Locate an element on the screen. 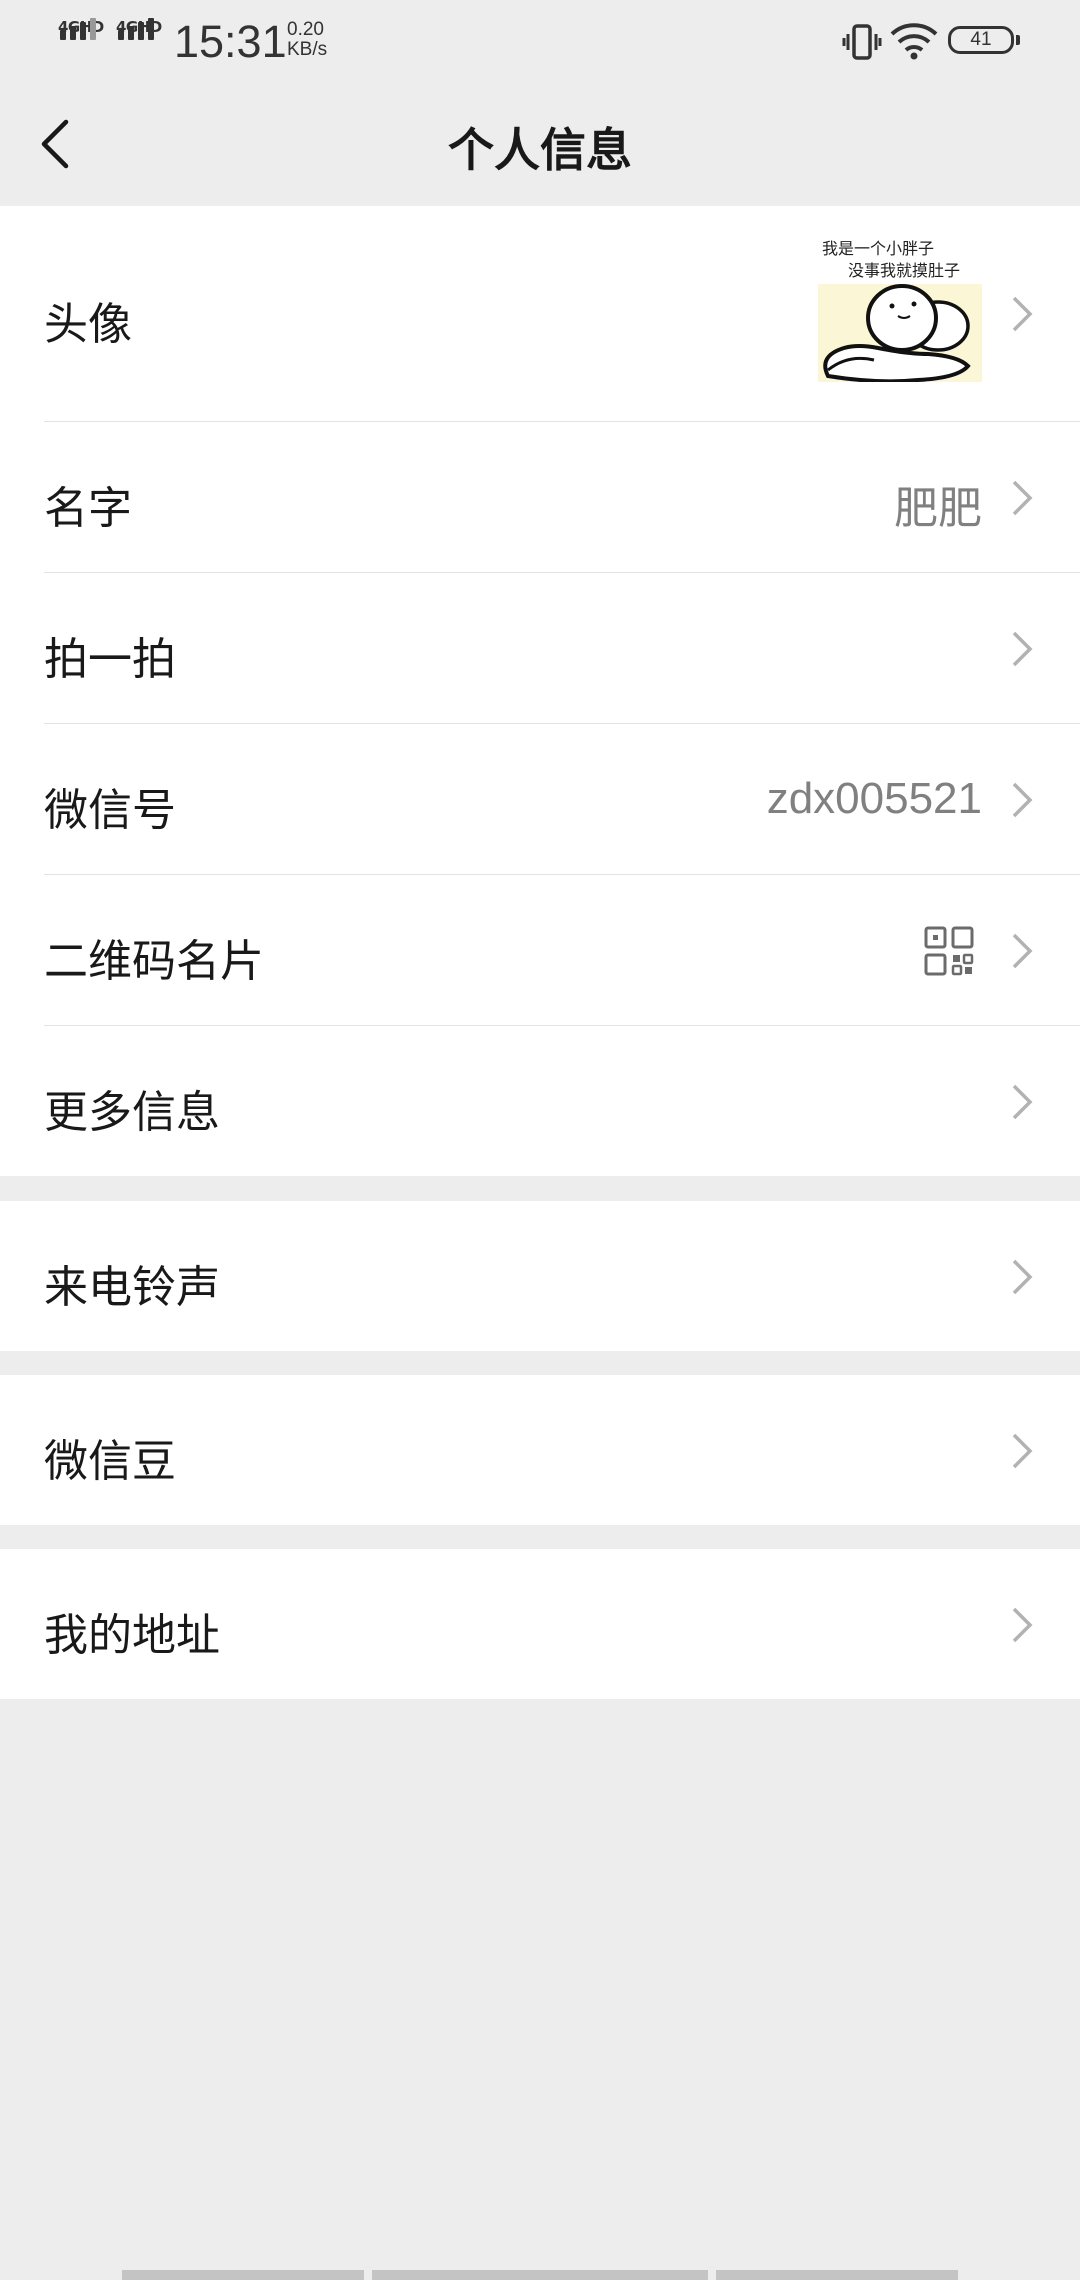 This screenshot has width=1080, height=2280. address-group: 我的地址 is located at coordinates (540, 1624).